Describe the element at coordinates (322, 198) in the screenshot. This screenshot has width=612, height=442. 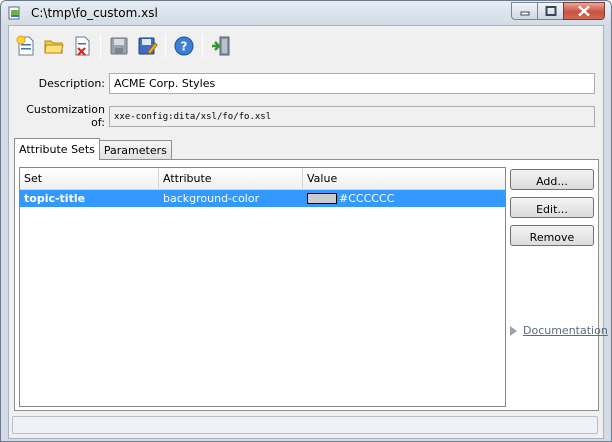
I see `color-swatch` at that location.